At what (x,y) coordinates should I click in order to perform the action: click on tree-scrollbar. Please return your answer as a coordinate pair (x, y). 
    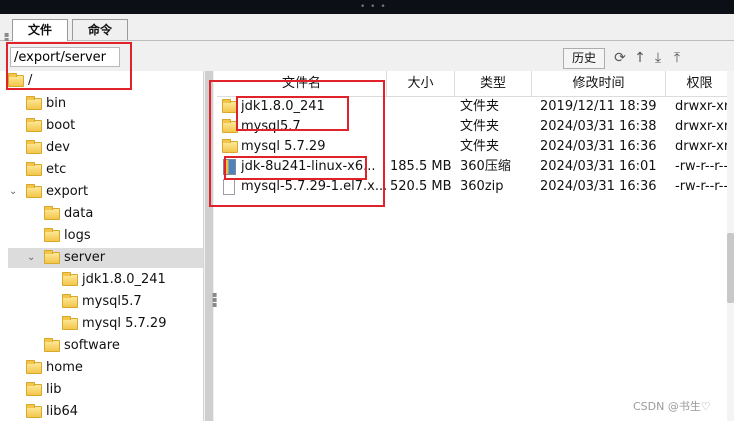
    Looking at the image, I should click on (208, 246).